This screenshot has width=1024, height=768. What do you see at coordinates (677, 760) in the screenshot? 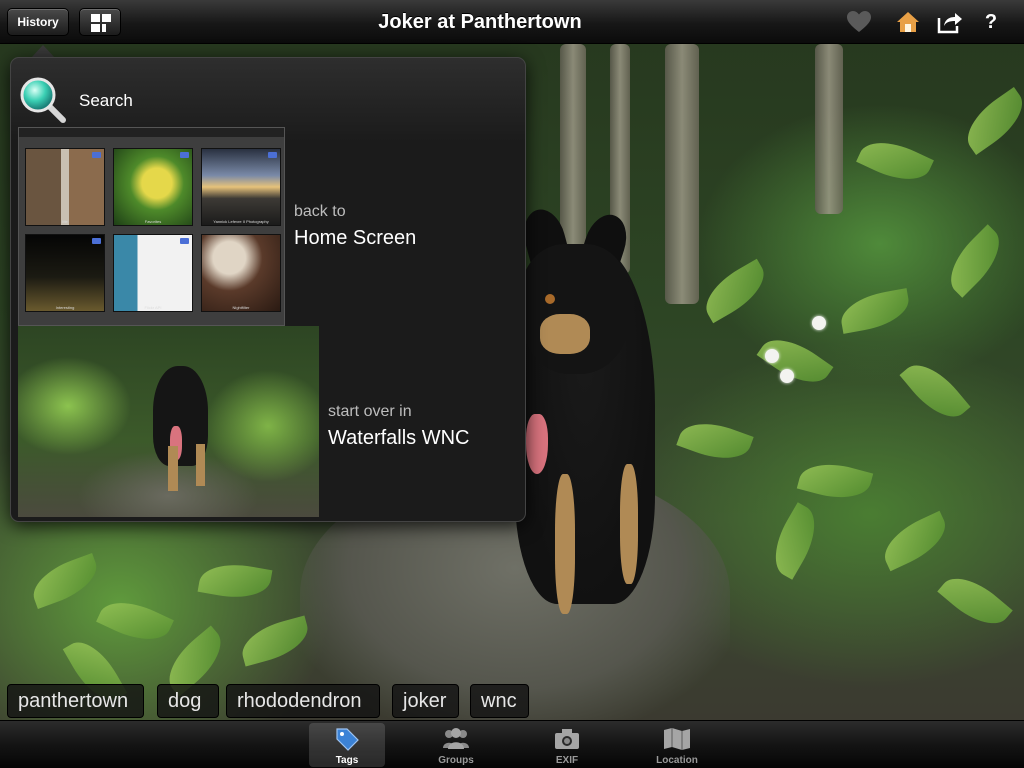
I see `tab-label: Location` at bounding box center [677, 760].